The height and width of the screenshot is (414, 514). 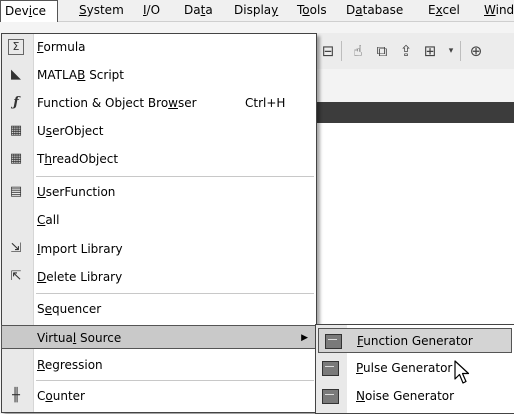 I want to click on menu-io: I/O, so click(x=151, y=10).